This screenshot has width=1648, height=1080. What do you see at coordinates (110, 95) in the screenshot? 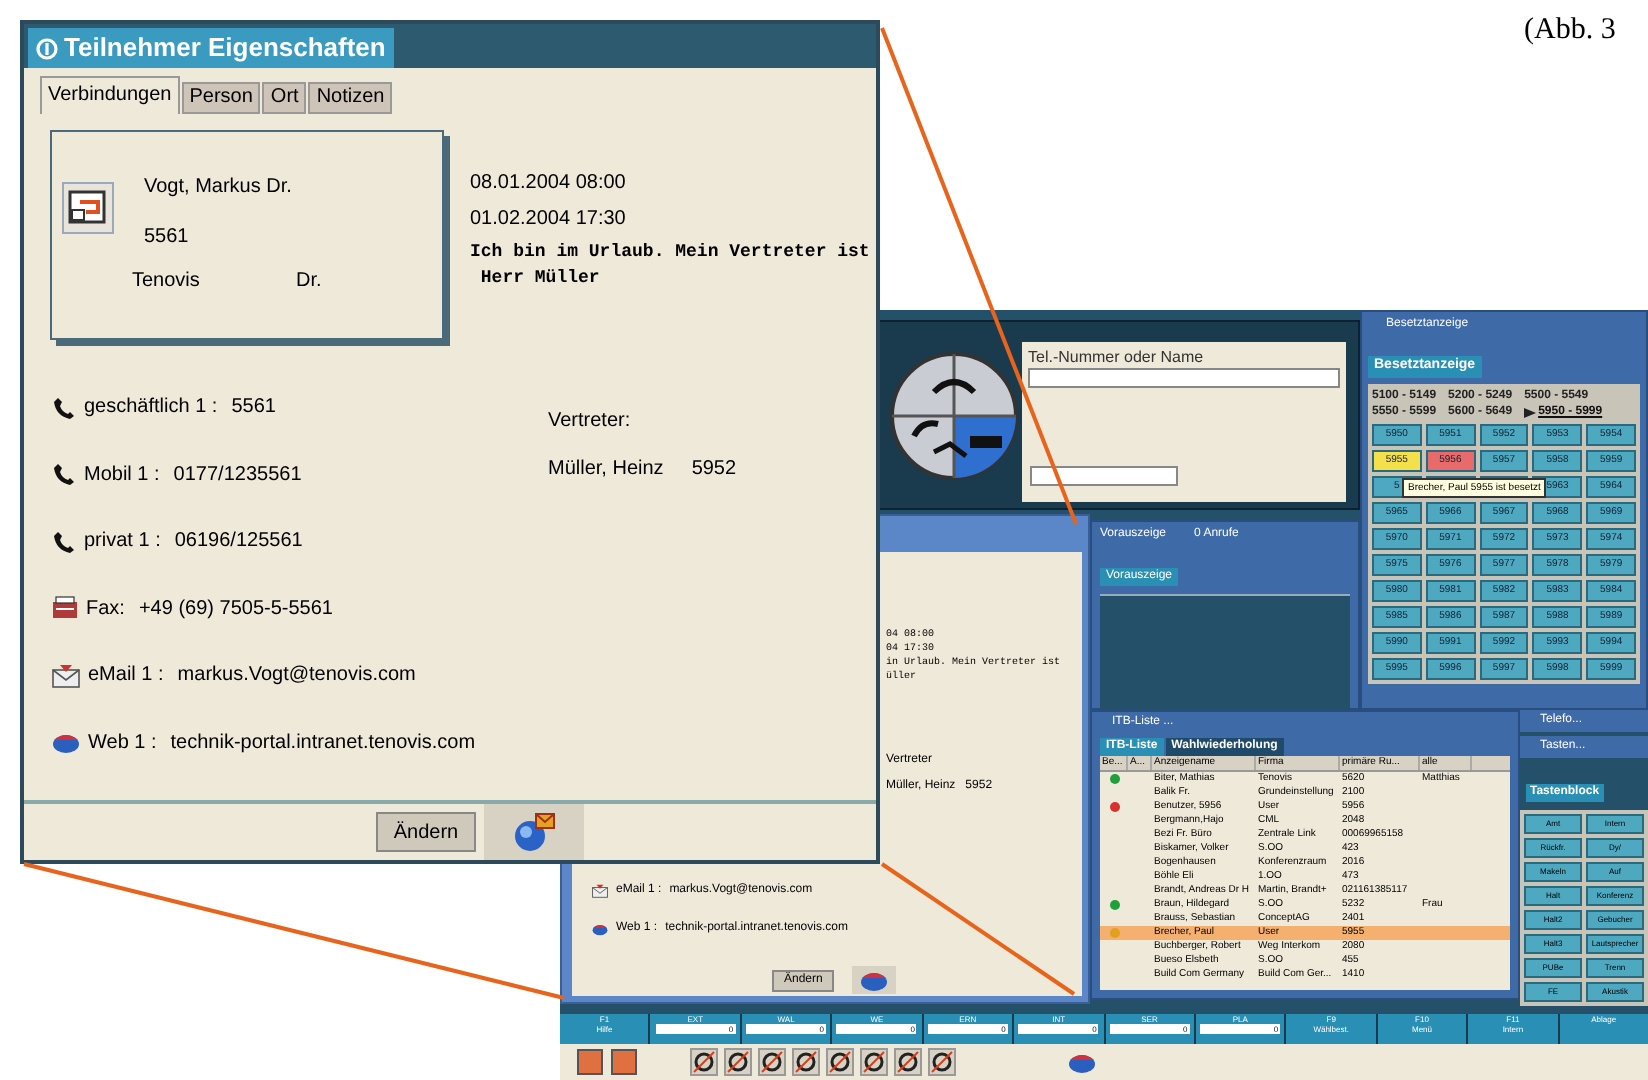
I see `tab: Verbindungen` at bounding box center [110, 95].